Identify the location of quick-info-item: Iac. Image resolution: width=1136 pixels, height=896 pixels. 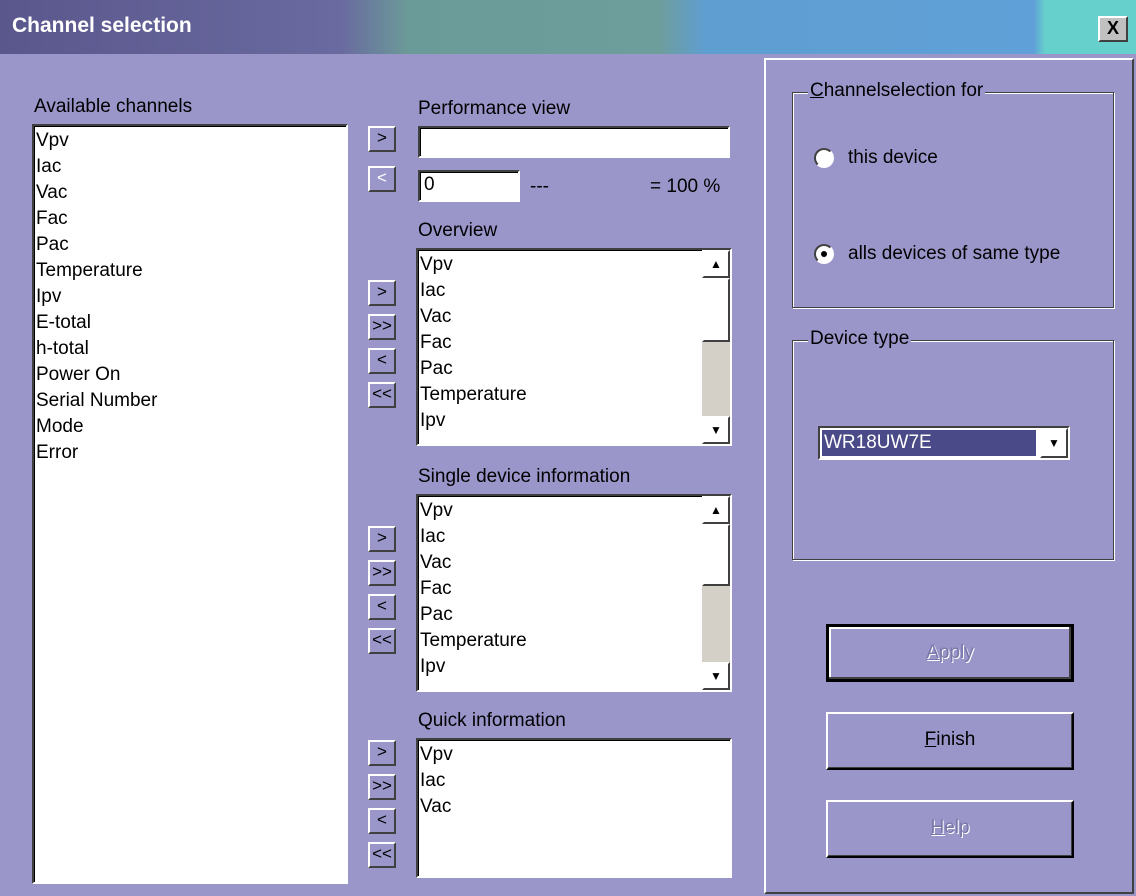
(575, 781).